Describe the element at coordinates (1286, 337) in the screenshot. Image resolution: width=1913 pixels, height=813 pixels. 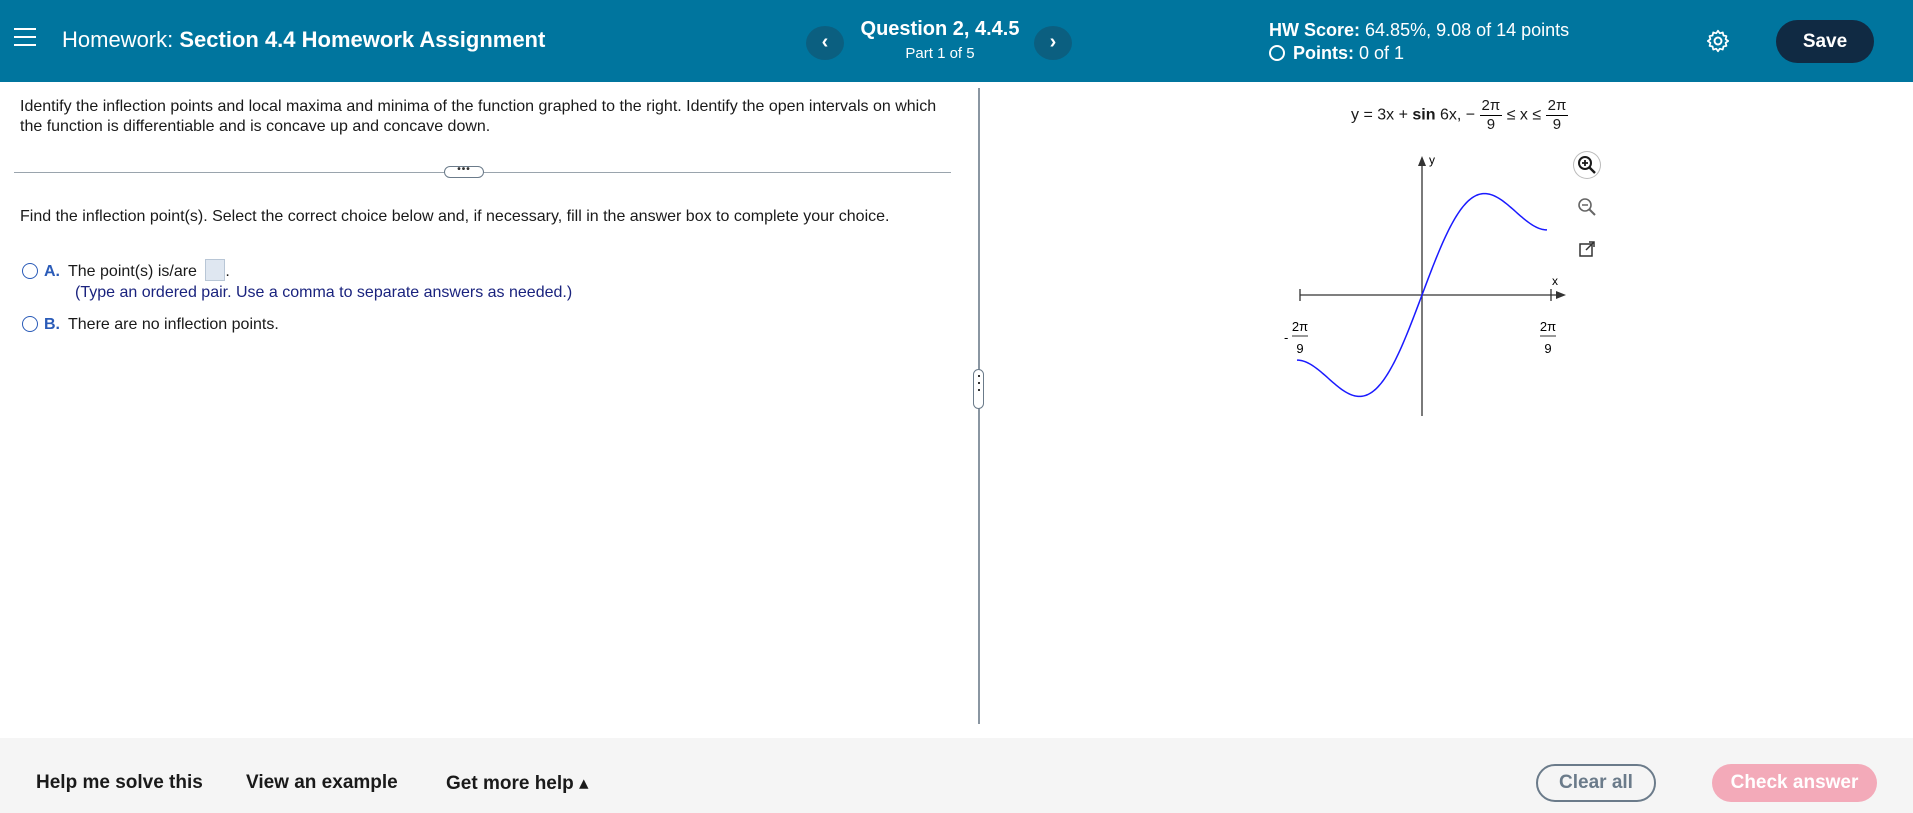
I see `left-tick-sign: -` at that location.